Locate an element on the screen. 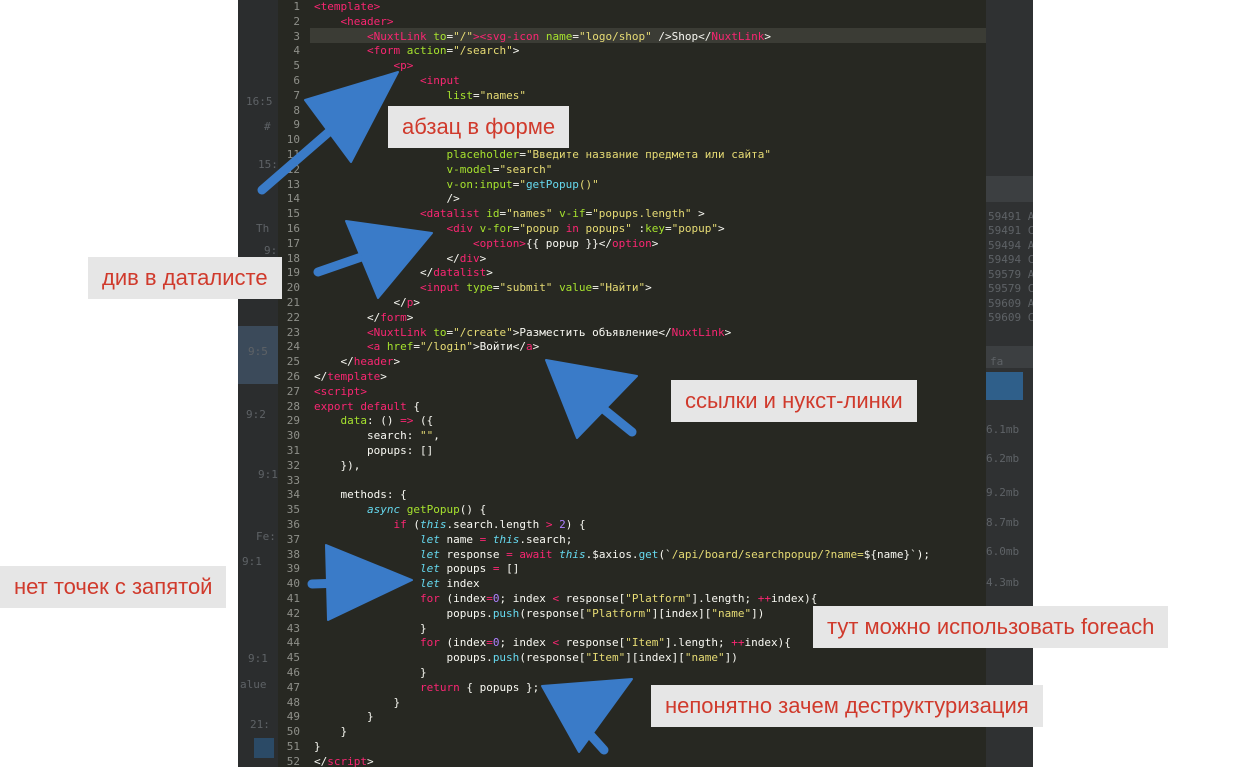  arrow-links is located at coordinates (591, 399).